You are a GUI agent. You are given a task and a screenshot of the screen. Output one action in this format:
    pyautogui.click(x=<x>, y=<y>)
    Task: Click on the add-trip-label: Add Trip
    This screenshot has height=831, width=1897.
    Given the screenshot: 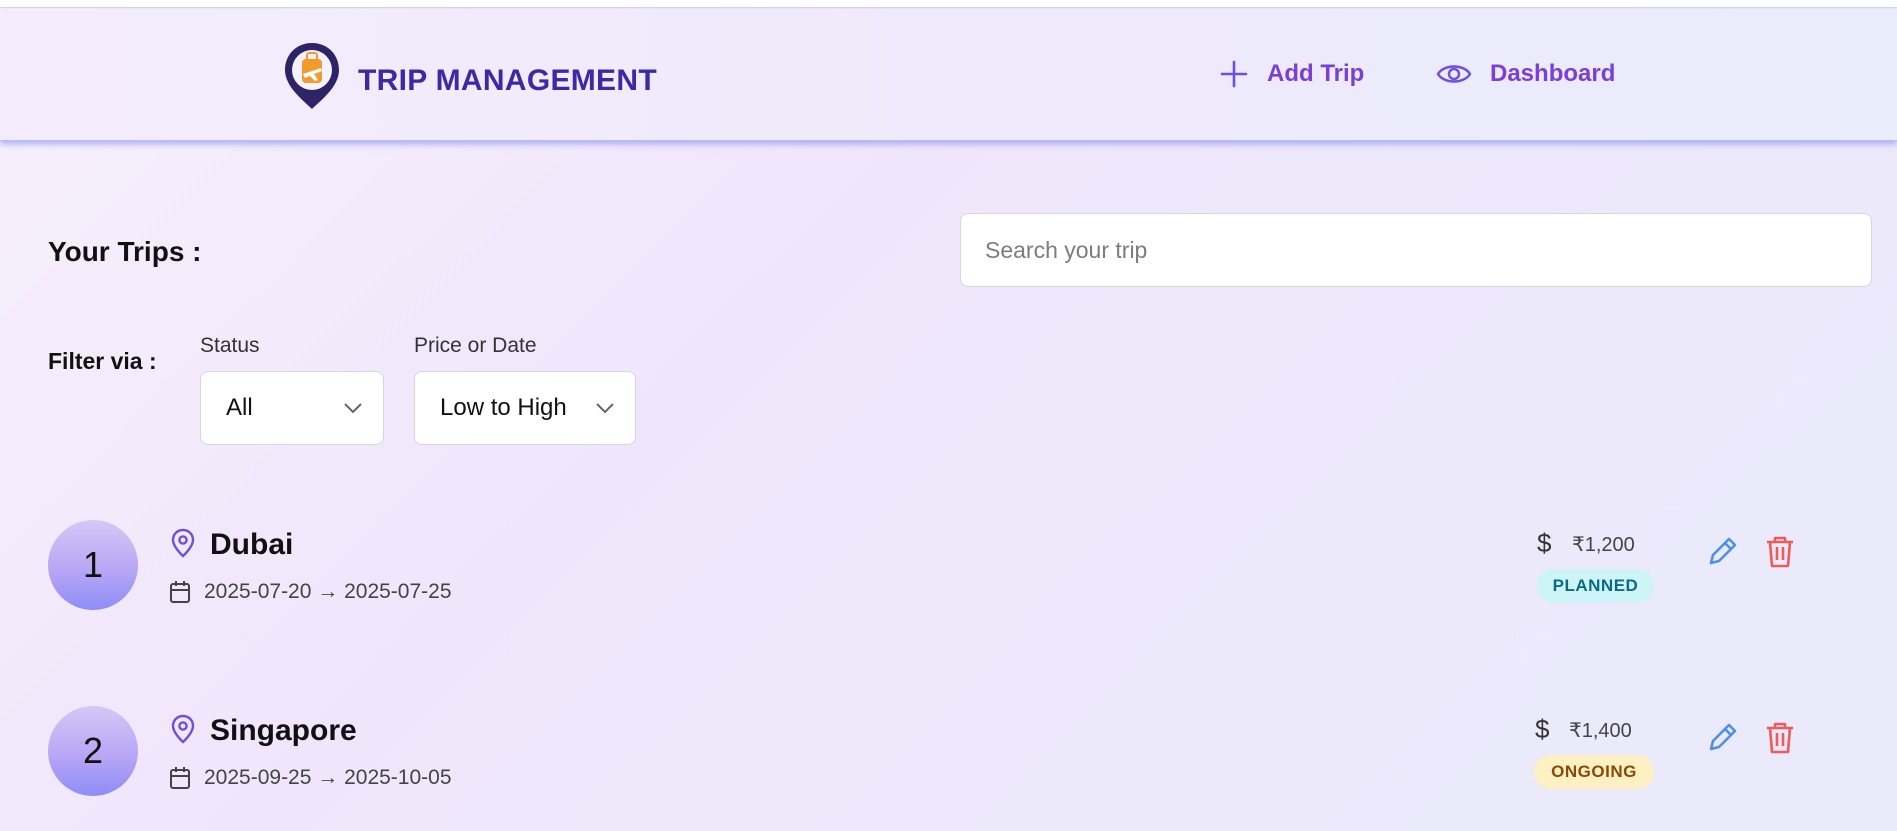 What is the action you would take?
    pyautogui.click(x=1316, y=73)
    